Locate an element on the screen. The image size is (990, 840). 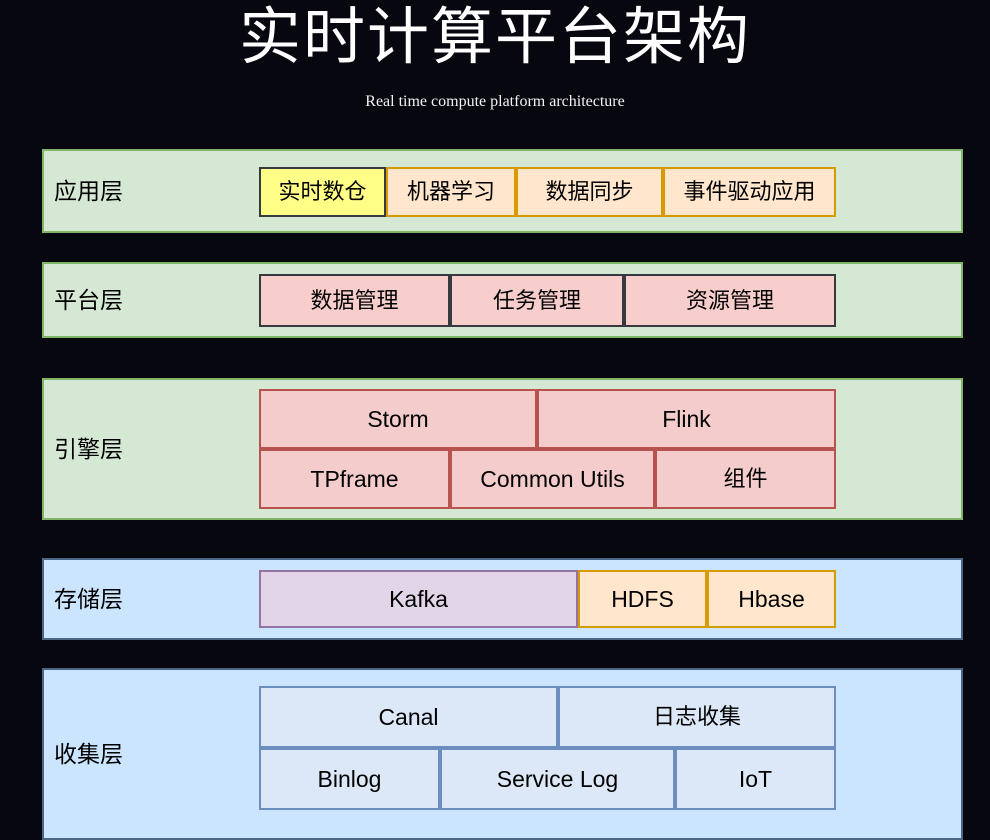
component-box-engine-0-1: Flink is located at coordinates (686, 419).